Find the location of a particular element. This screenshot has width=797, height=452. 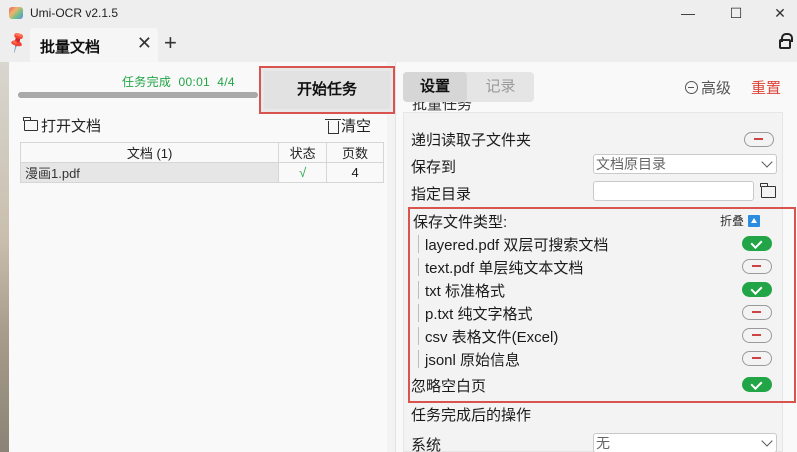

tab-settings: 设置 is located at coordinates (435, 87).